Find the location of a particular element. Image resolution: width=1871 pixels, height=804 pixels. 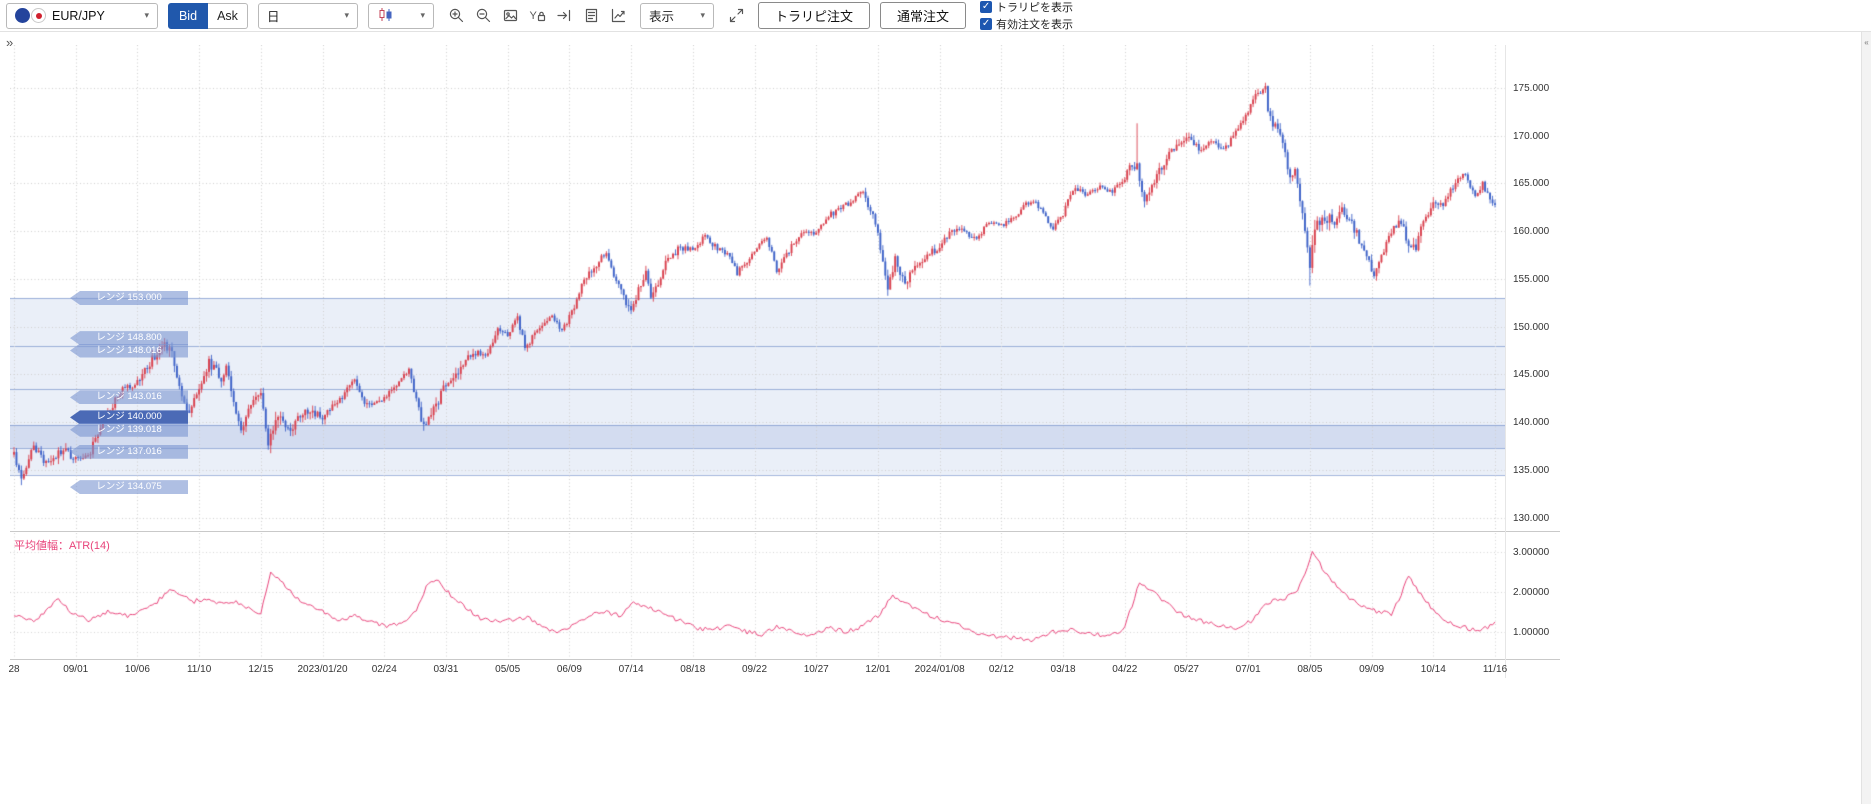

range-flag: レンジ 153.000 is located at coordinates (129, 298).